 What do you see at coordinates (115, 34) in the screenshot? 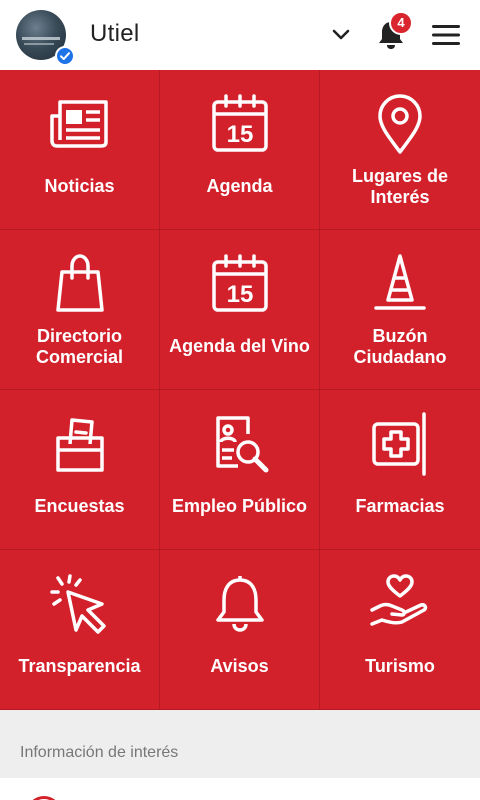
I see `page-title: Utiel` at bounding box center [115, 34].